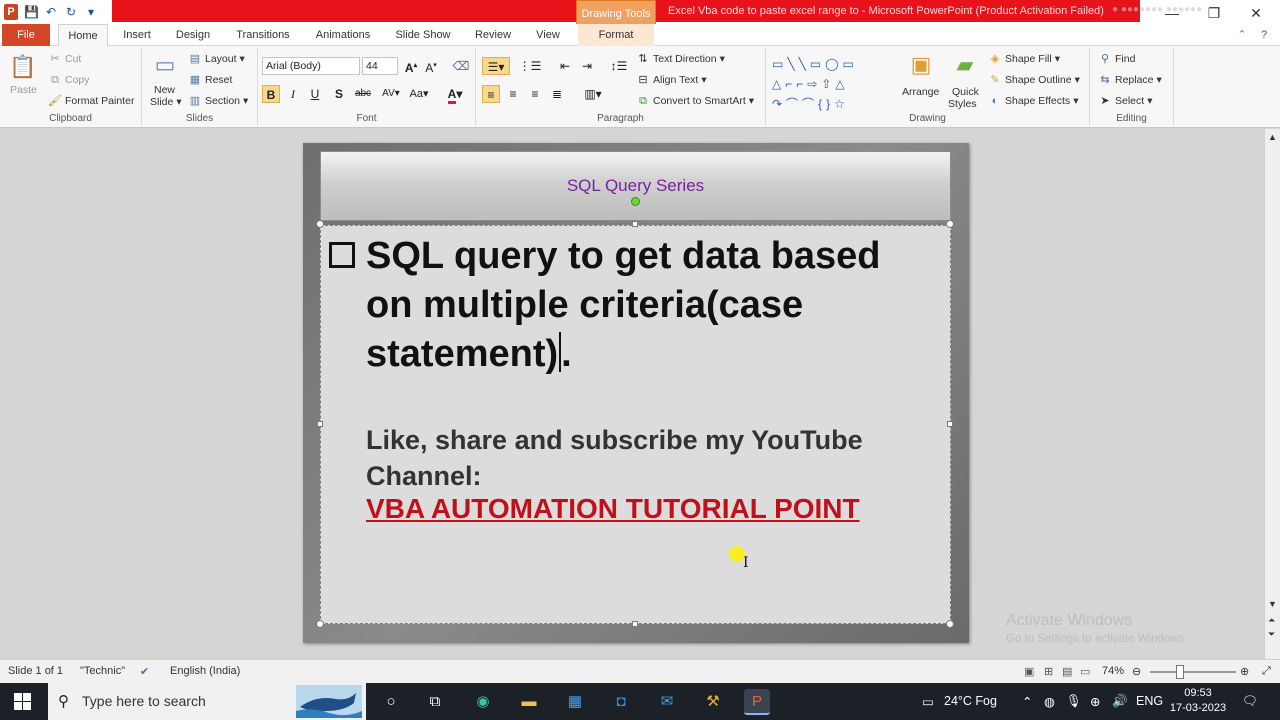 The image size is (1280, 720). Describe the element at coordinates (391, 94) in the screenshot. I see `character-spacing-button: AV▾` at that location.